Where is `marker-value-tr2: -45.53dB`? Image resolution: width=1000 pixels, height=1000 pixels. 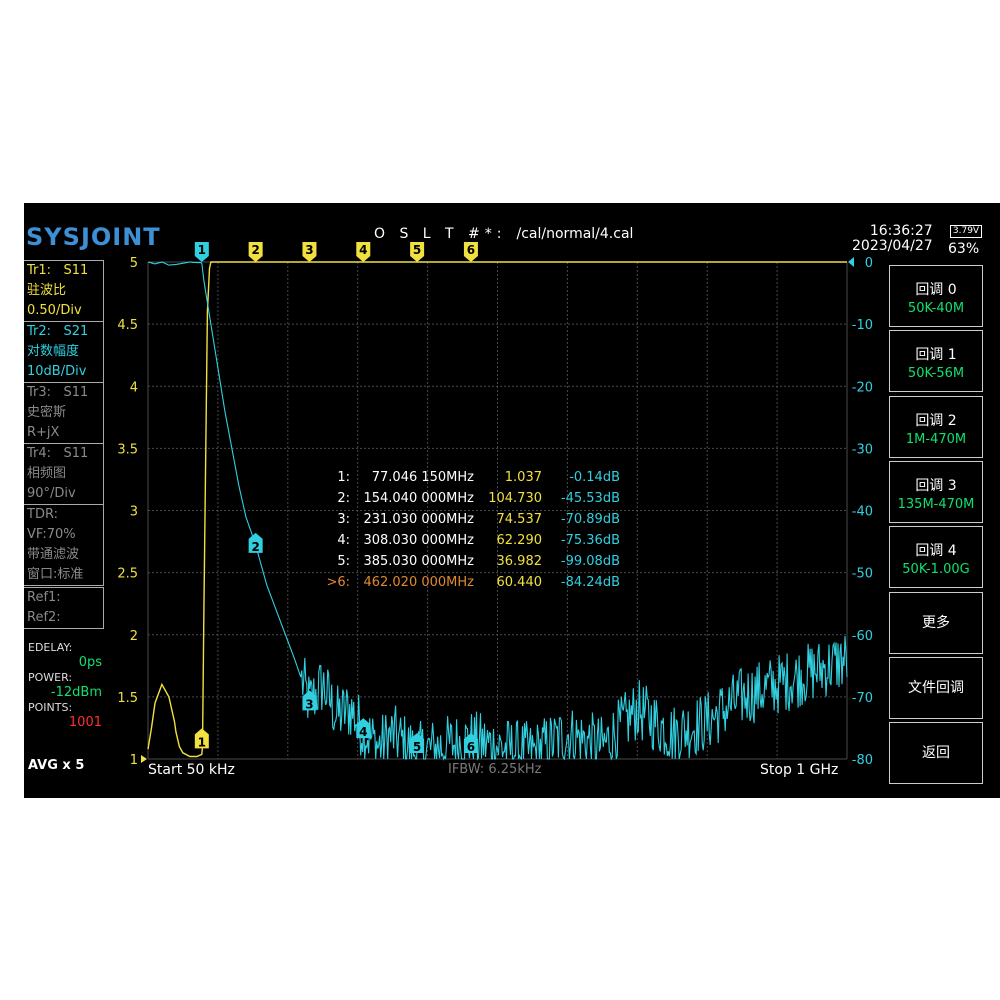 marker-value-tr2: -45.53dB is located at coordinates (590, 498).